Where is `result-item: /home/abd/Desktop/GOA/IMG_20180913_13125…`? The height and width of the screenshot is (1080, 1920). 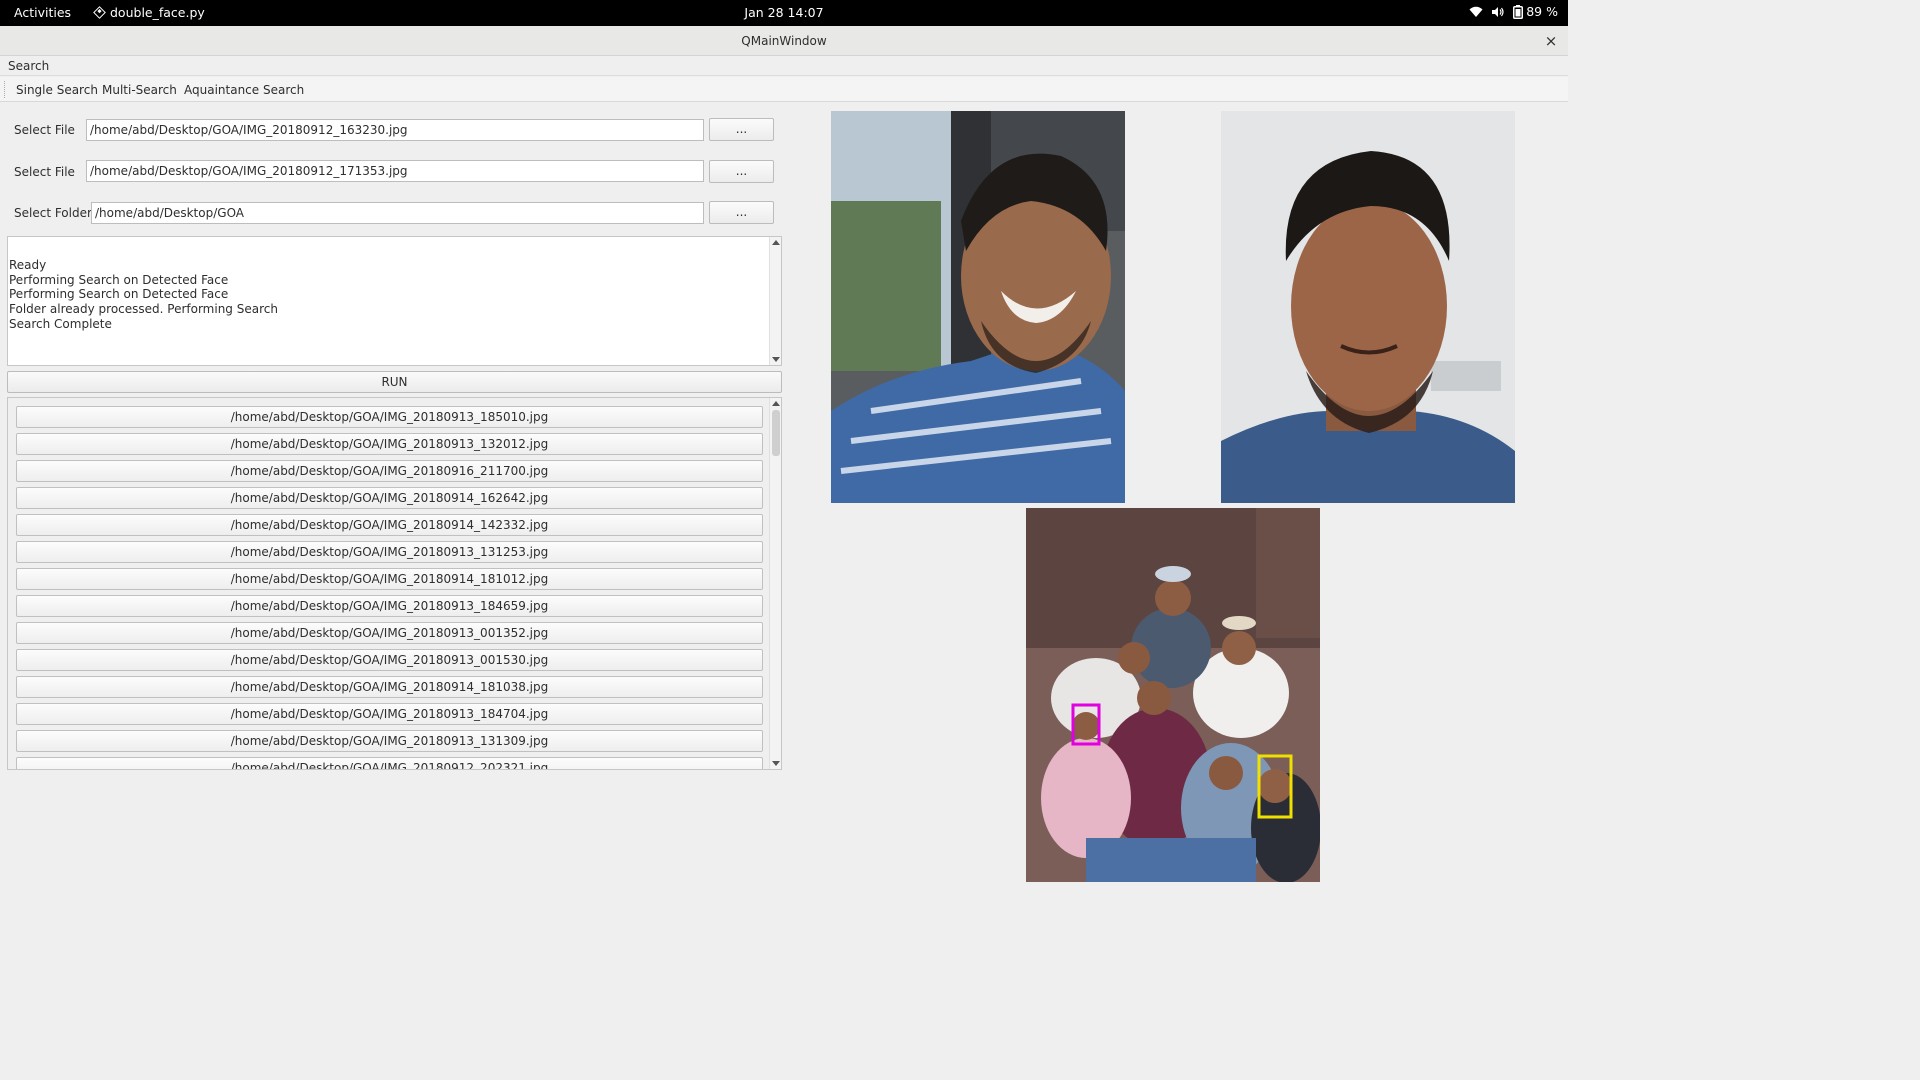 result-item: /home/abd/Desktop/GOA/IMG_20180913_13125… is located at coordinates (389, 552).